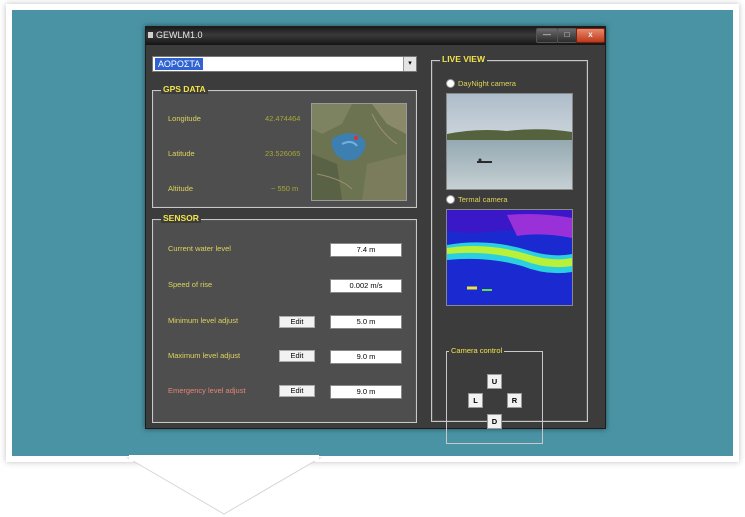 The height and width of the screenshot is (517, 745). What do you see at coordinates (567, 35) in the screenshot?
I see `maximize-button: □` at bounding box center [567, 35].